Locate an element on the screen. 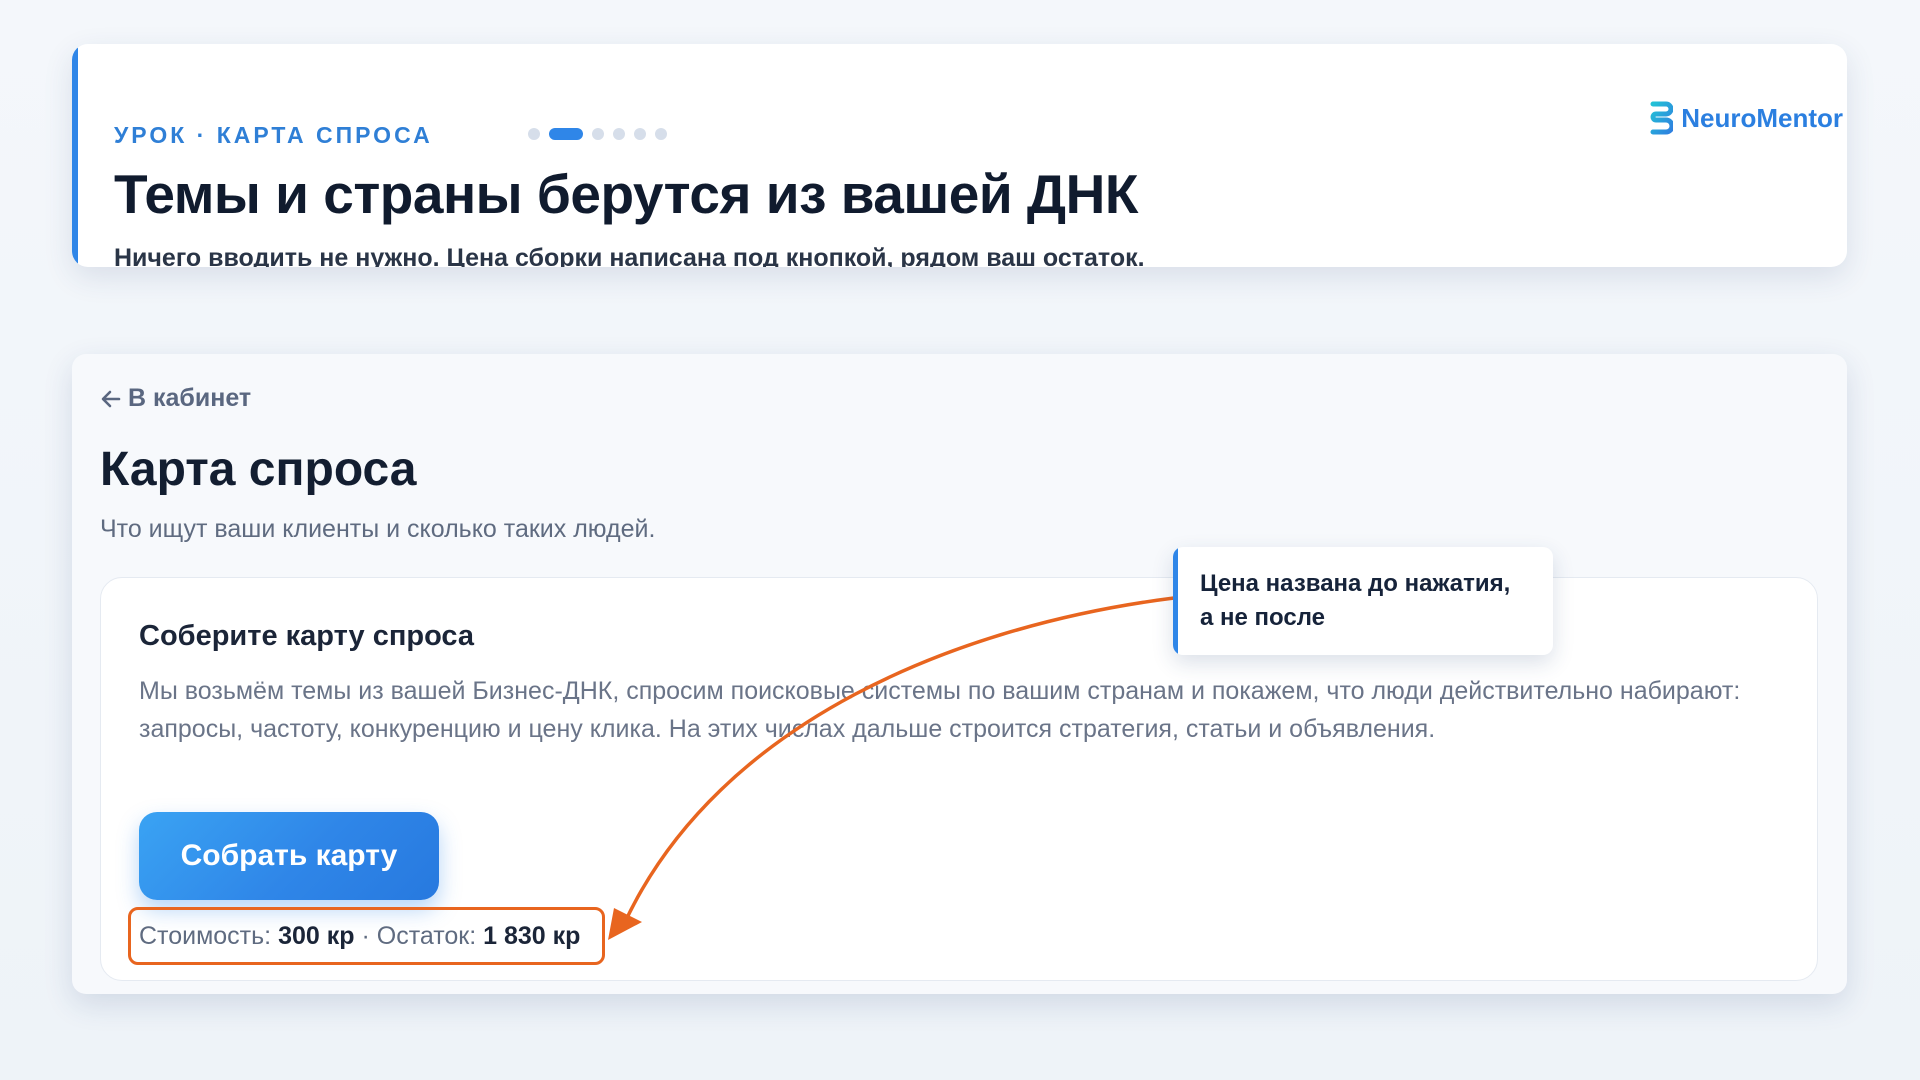 Image resolution: width=1920 pixels, height=1080 pixels. lesson-progress-dots is located at coordinates (597, 134).